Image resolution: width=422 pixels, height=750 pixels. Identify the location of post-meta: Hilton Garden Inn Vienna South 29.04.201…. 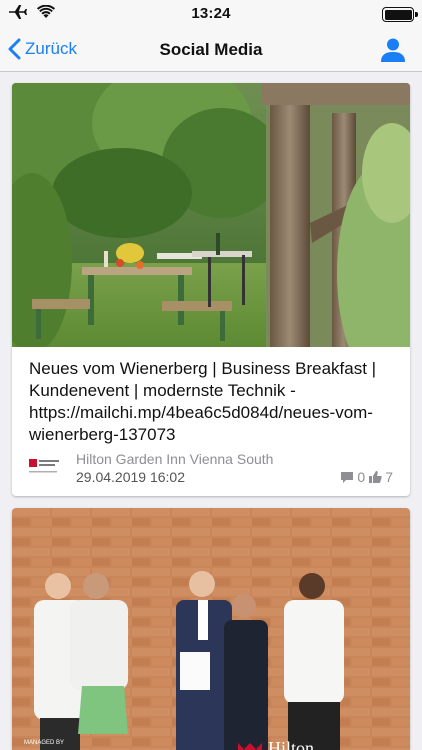
(214, 467).